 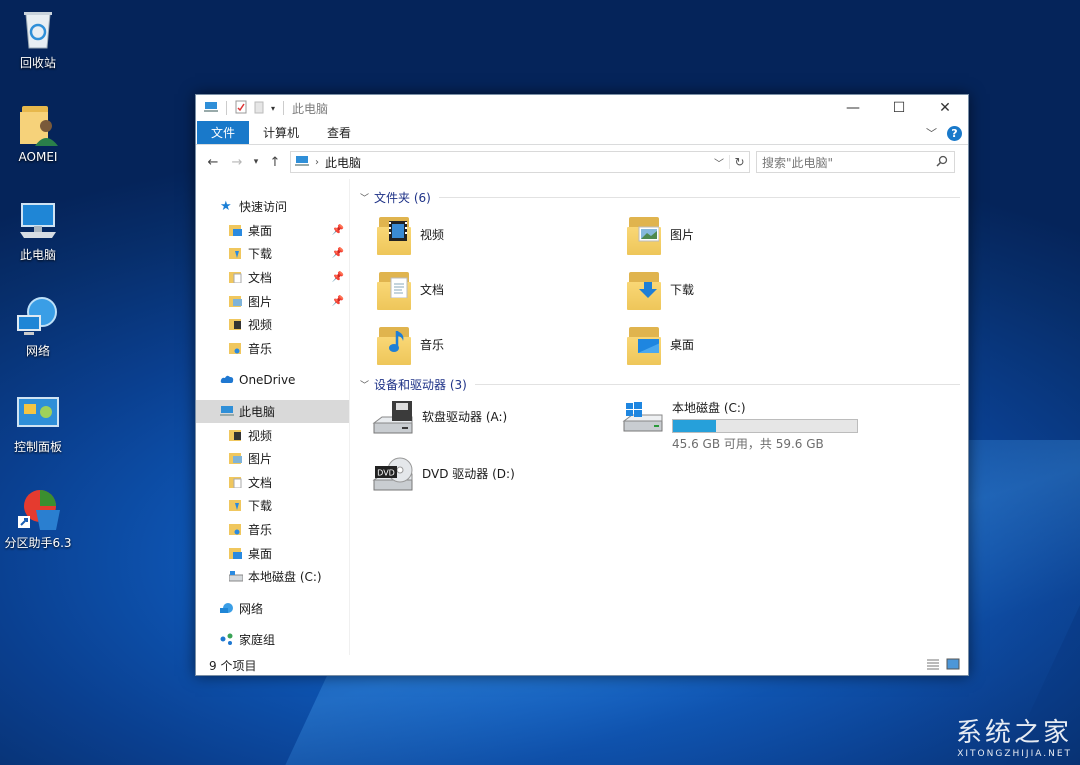 What do you see at coordinates (582, 133) in the screenshot?
I see `ribbon: 文件 计算机 查看 ﹀ ?` at bounding box center [582, 133].